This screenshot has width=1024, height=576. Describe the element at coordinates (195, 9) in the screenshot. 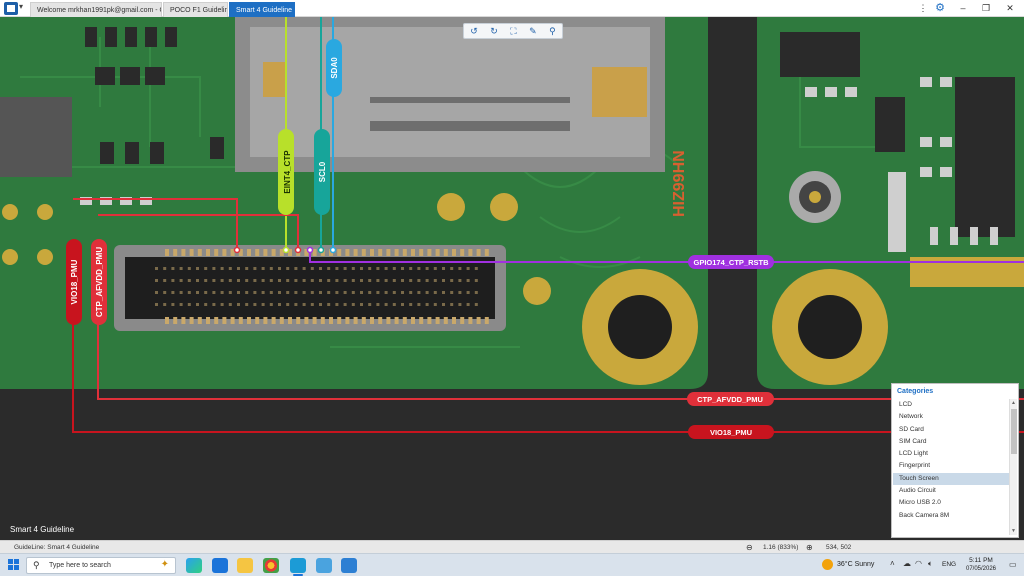

I see `tab-poco-f1-guideline: POCO F1 Guideline` at that location.